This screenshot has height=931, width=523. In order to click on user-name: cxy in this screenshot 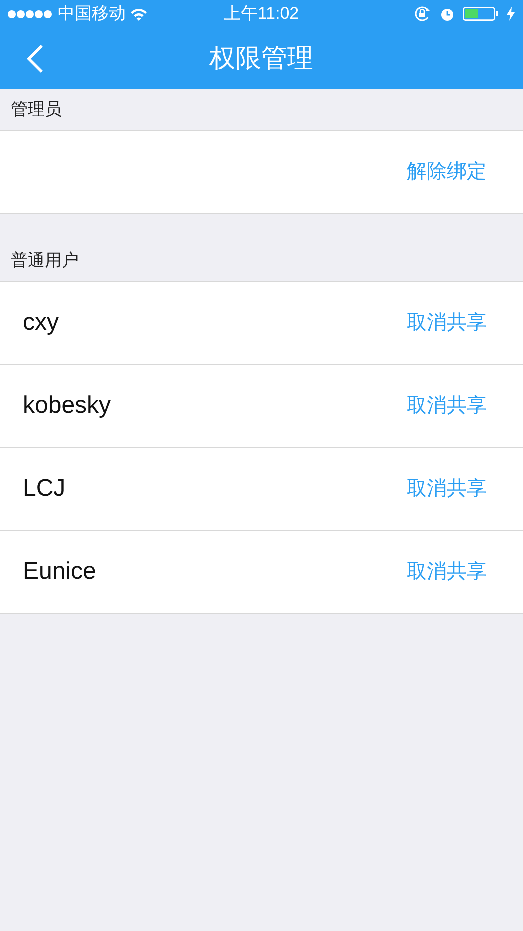, I will do `click(41, 323)`.